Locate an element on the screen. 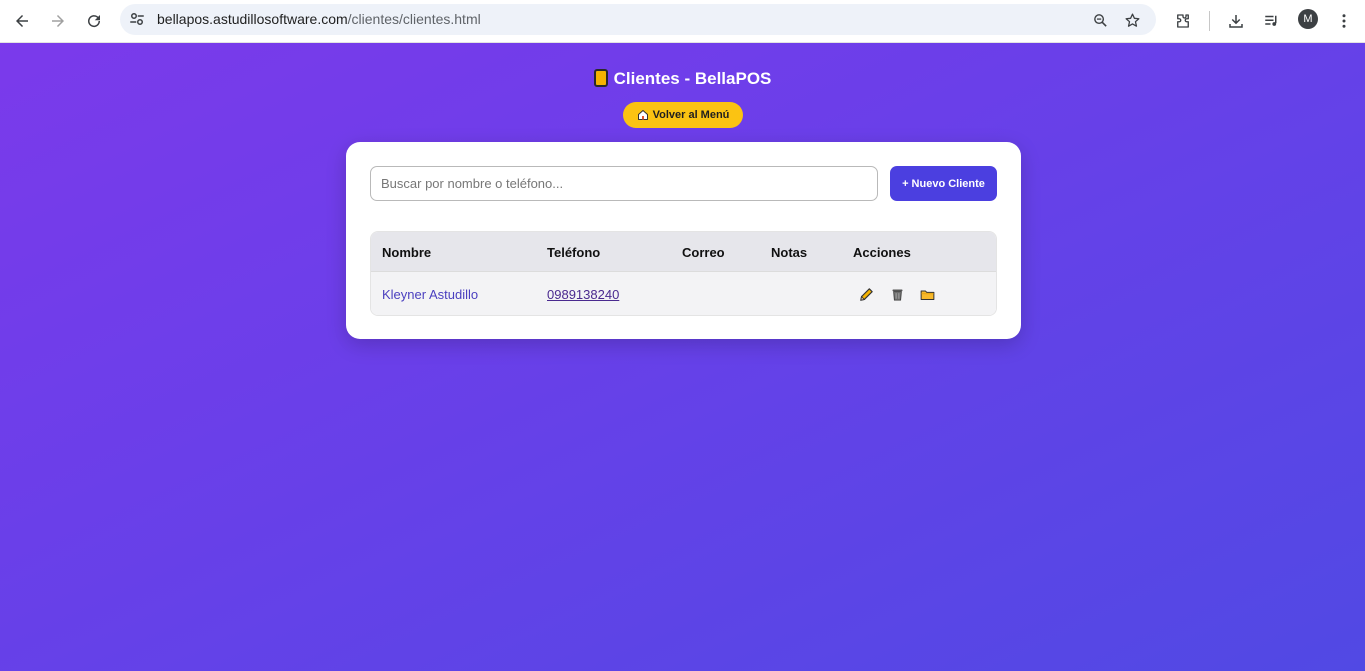 This screenshot has height=671, width=1365. new-client-button: + Nuevo Cliente is located at coordinates (943, 183).